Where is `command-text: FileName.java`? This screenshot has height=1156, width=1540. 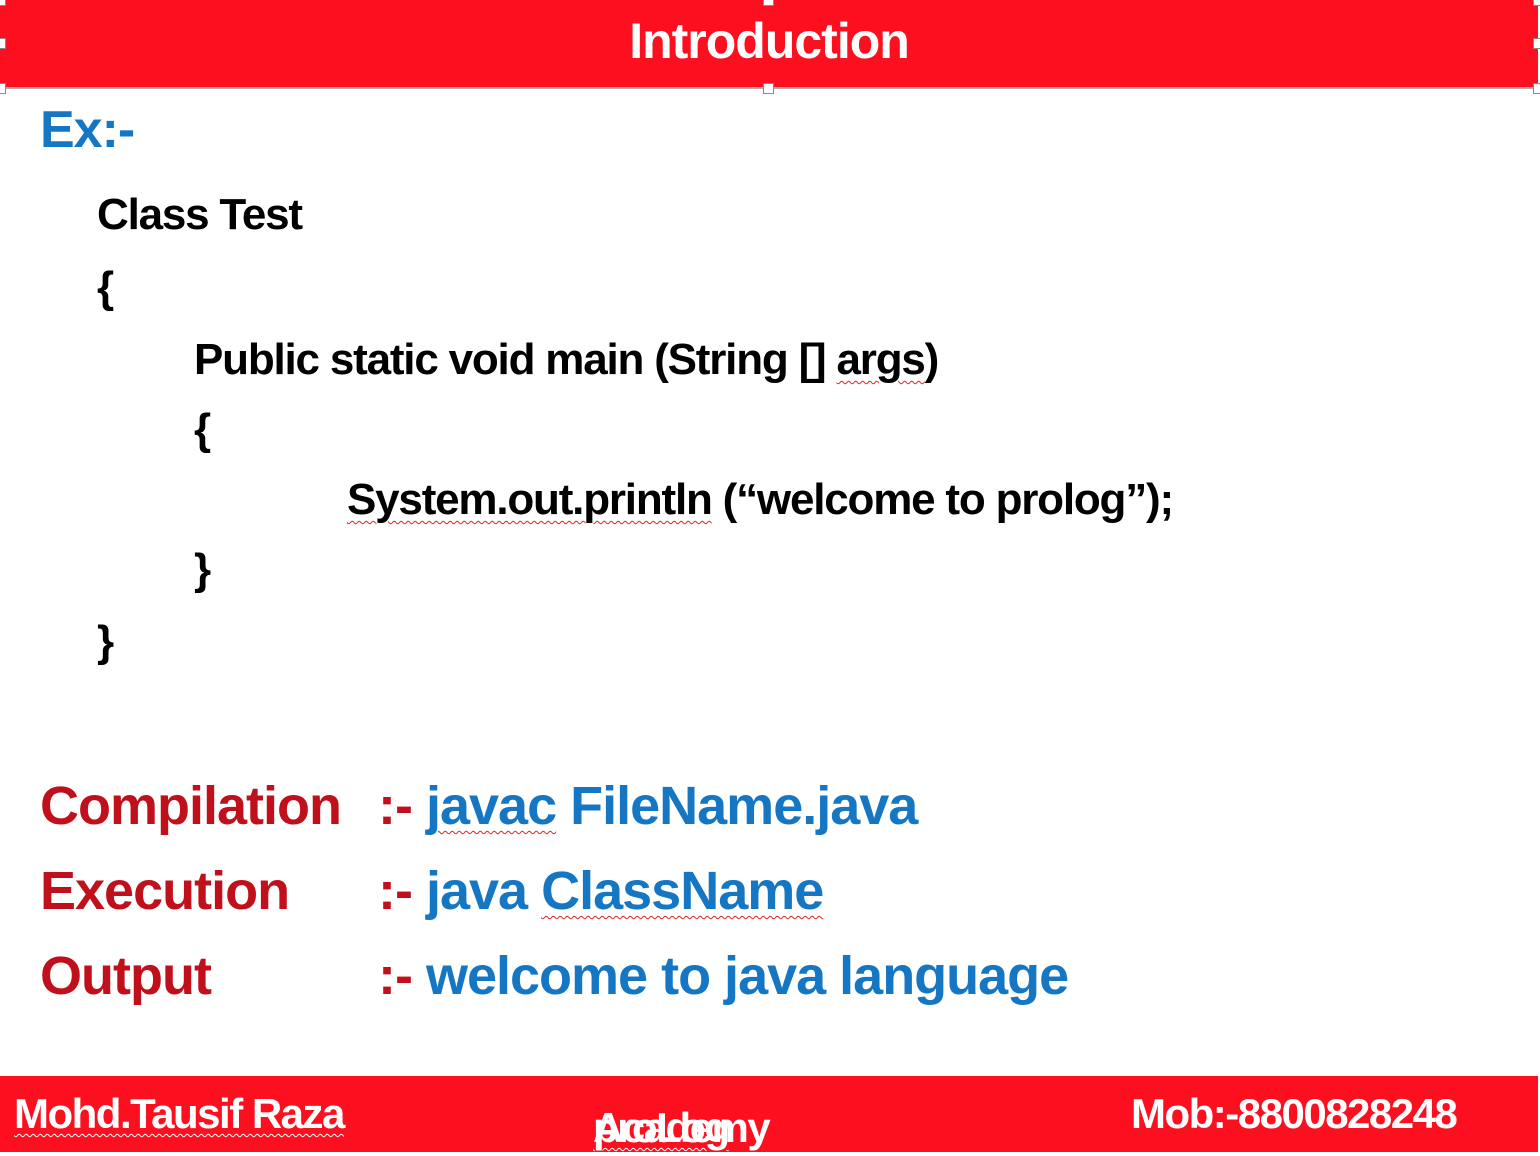 command-text: FileName.java is located at coordinates (737, 806).